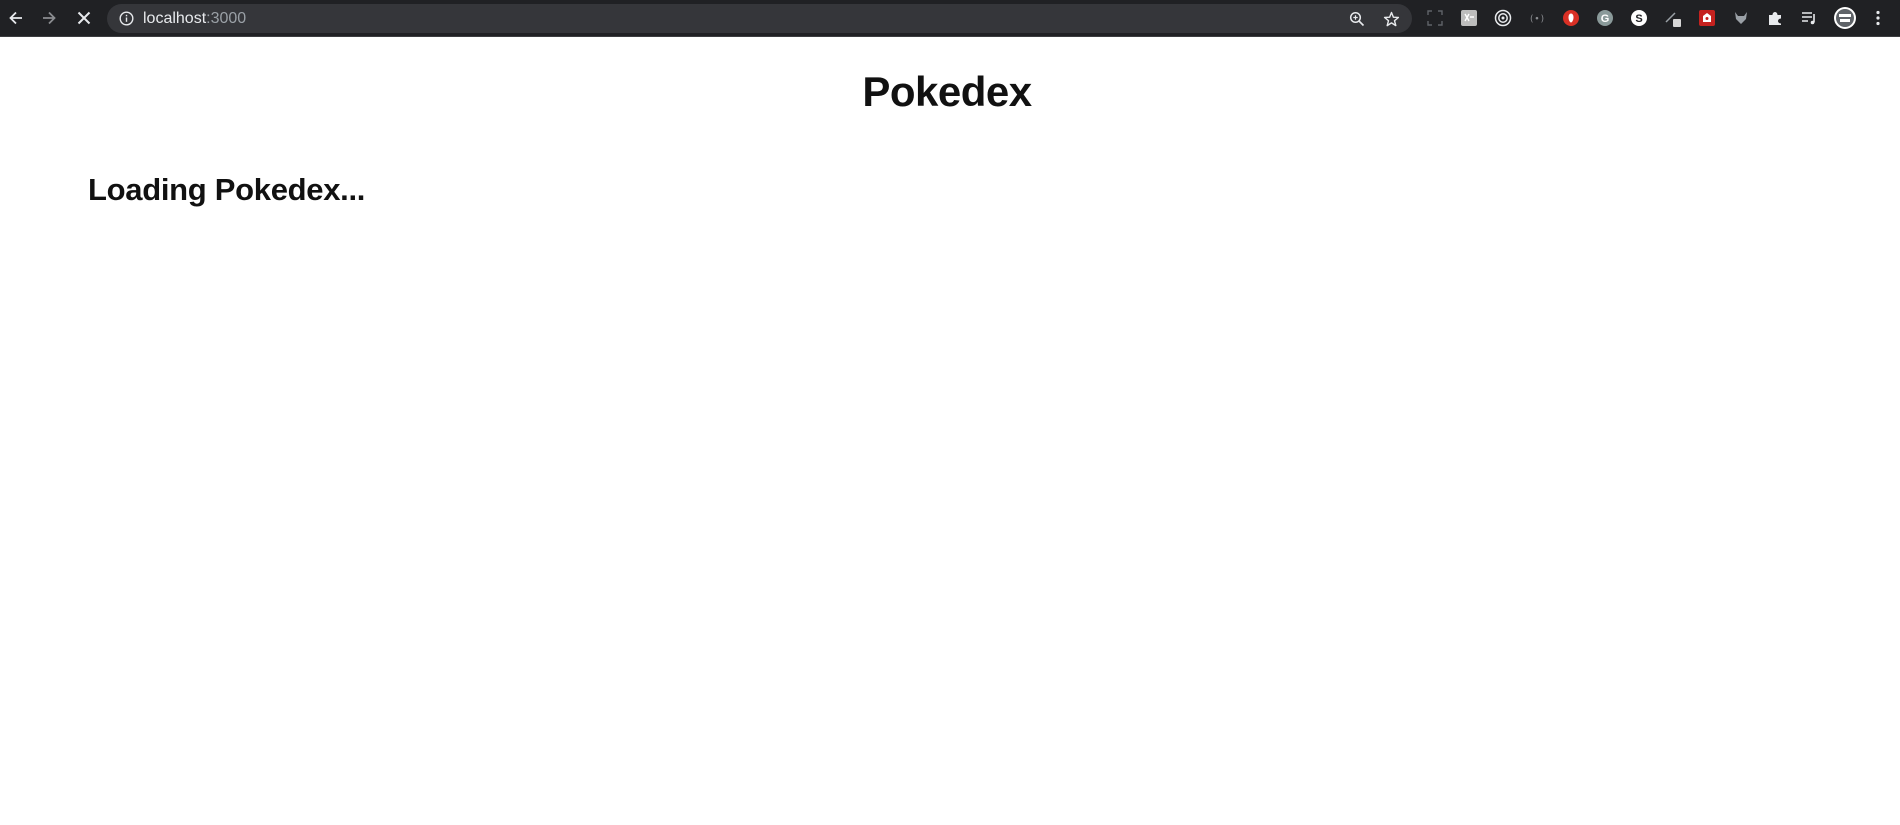  I want to click on zoom-icon, so click(1357, 19).